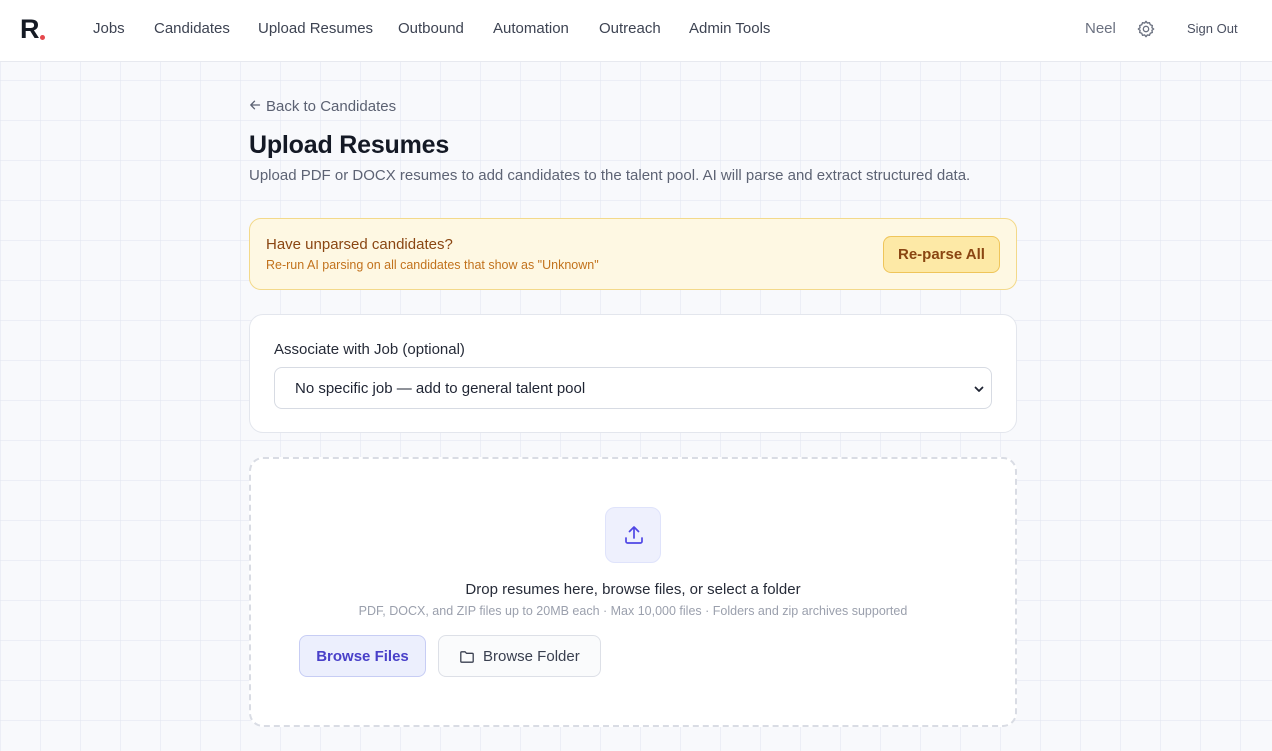 The image size is (1272, 751). Describe the element at coordinates (1212, 29) in the screenshot. I see `sign-out-button: Sign Out` at that location.